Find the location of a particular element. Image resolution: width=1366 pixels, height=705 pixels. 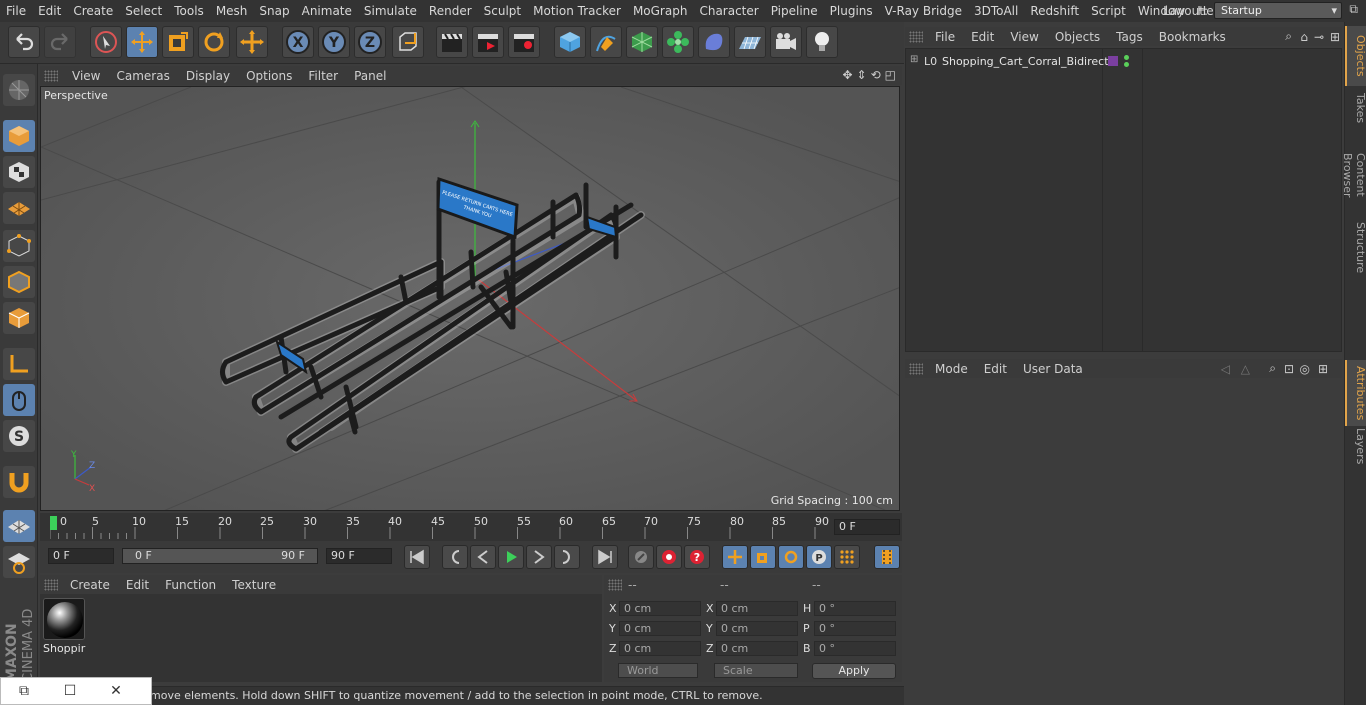

object-name: Shopping_Cart_Corral_Bidirect is located at coordinates (1025, 61).